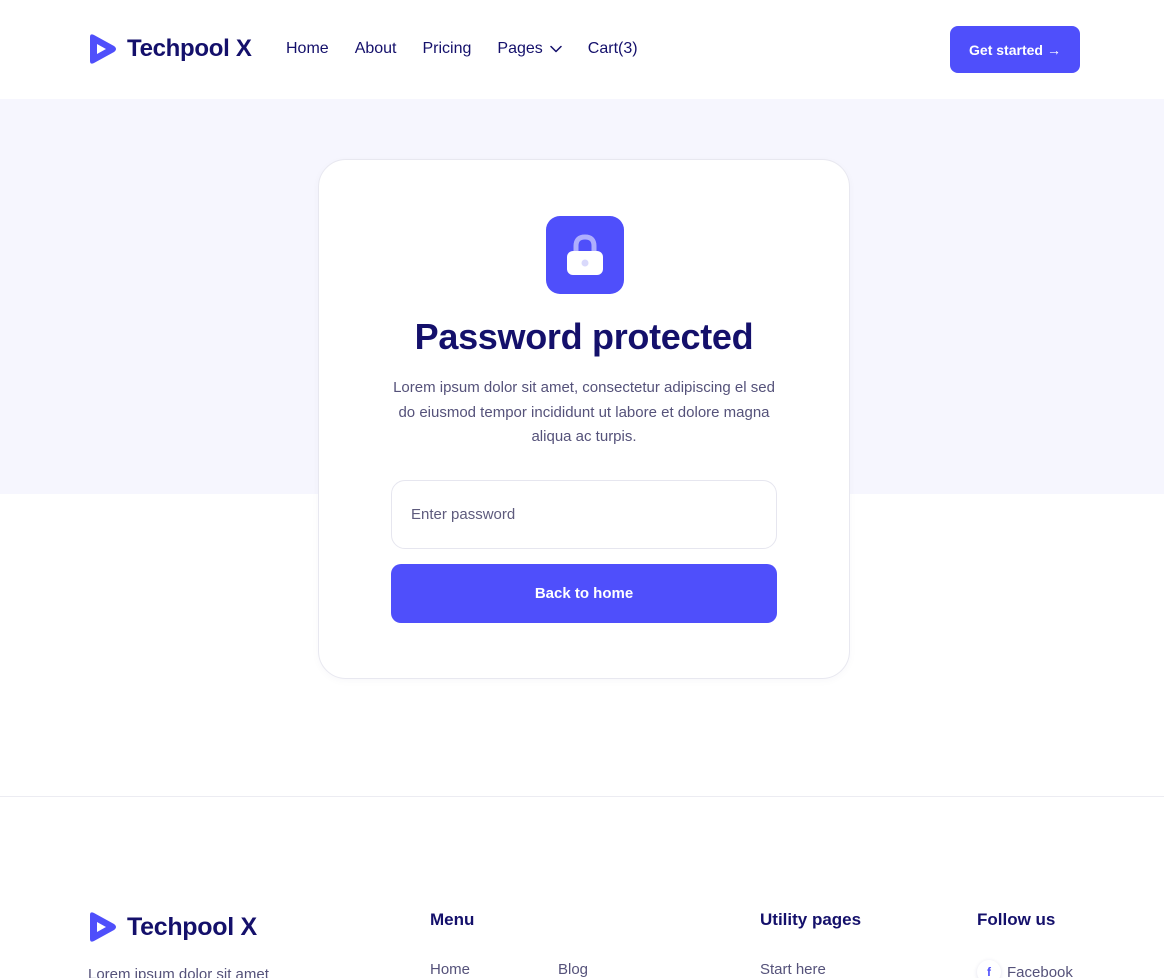 The height and width of the screenshot is (978, 1164). Describe the element at coordinates (1016, 919) in the screenshot. I see `footer-follow-heading: Follow us` at that location.